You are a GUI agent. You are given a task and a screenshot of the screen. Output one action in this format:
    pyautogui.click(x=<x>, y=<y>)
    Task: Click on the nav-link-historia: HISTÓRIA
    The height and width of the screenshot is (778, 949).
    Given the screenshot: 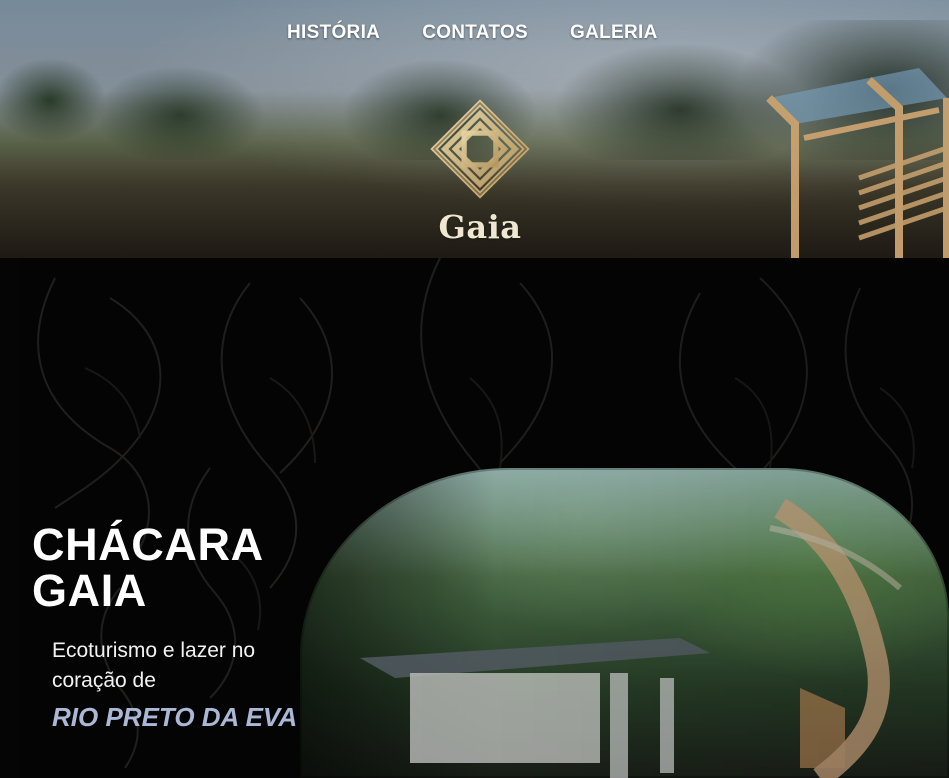 What is the action you would take?
    pyautogui.click(x=333, y=36)
    